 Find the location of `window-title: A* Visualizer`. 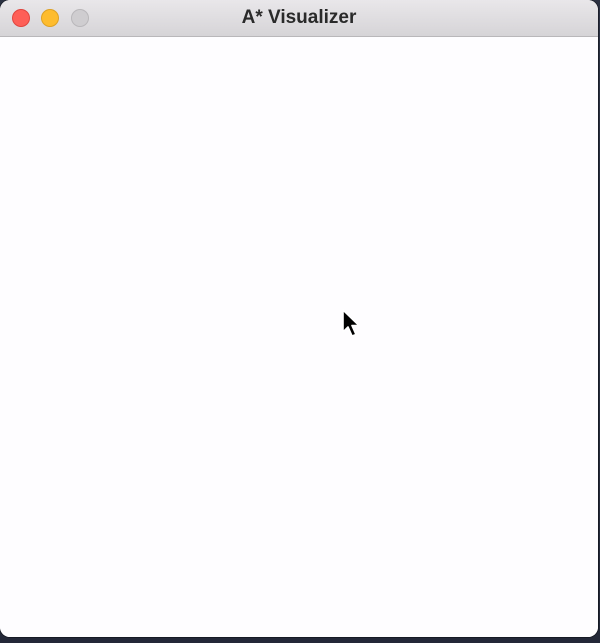

window-title: A* Visualizer is located at coordinates (299, 17).